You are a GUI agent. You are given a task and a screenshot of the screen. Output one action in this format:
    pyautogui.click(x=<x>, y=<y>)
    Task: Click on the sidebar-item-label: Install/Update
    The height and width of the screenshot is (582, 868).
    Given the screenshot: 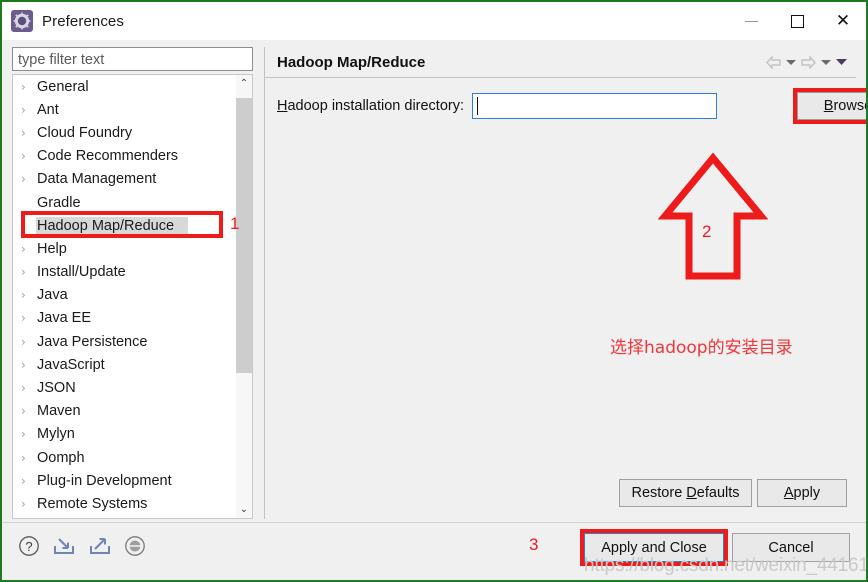 What is the action you would take?
    pyautogui.click(x=81, y=272)
    